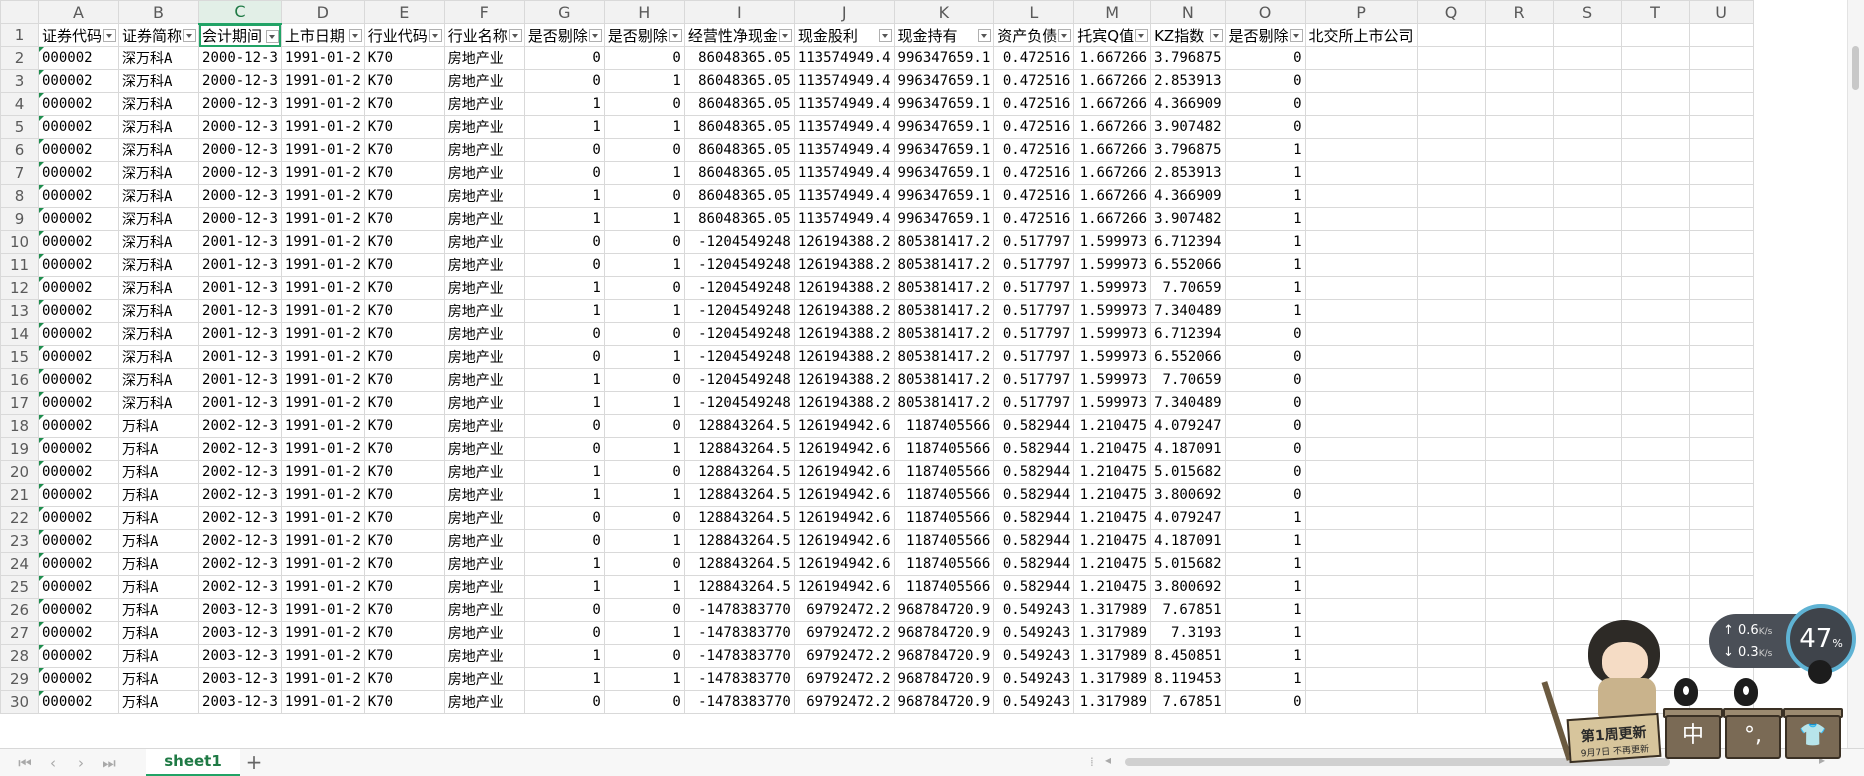 This screenshot has width=1864, height=776. I want to click on table-cell: 805381417.2, so click(944, 311).